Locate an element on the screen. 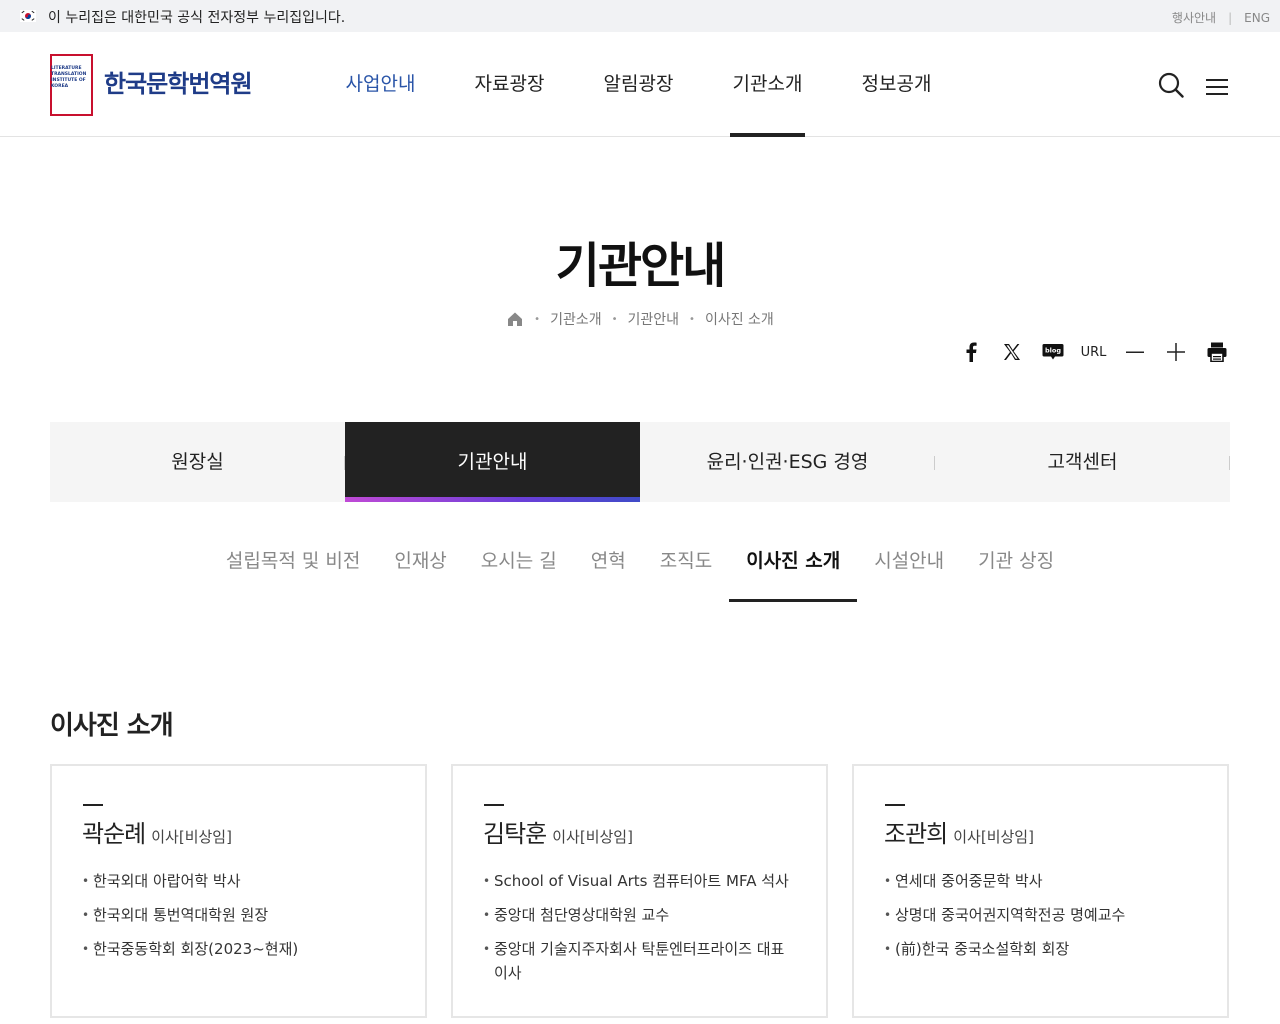 The height and width of the screenshot is (1024, 1280). tab-institution-info: 기관안내 is located at coordinates (492, 462).